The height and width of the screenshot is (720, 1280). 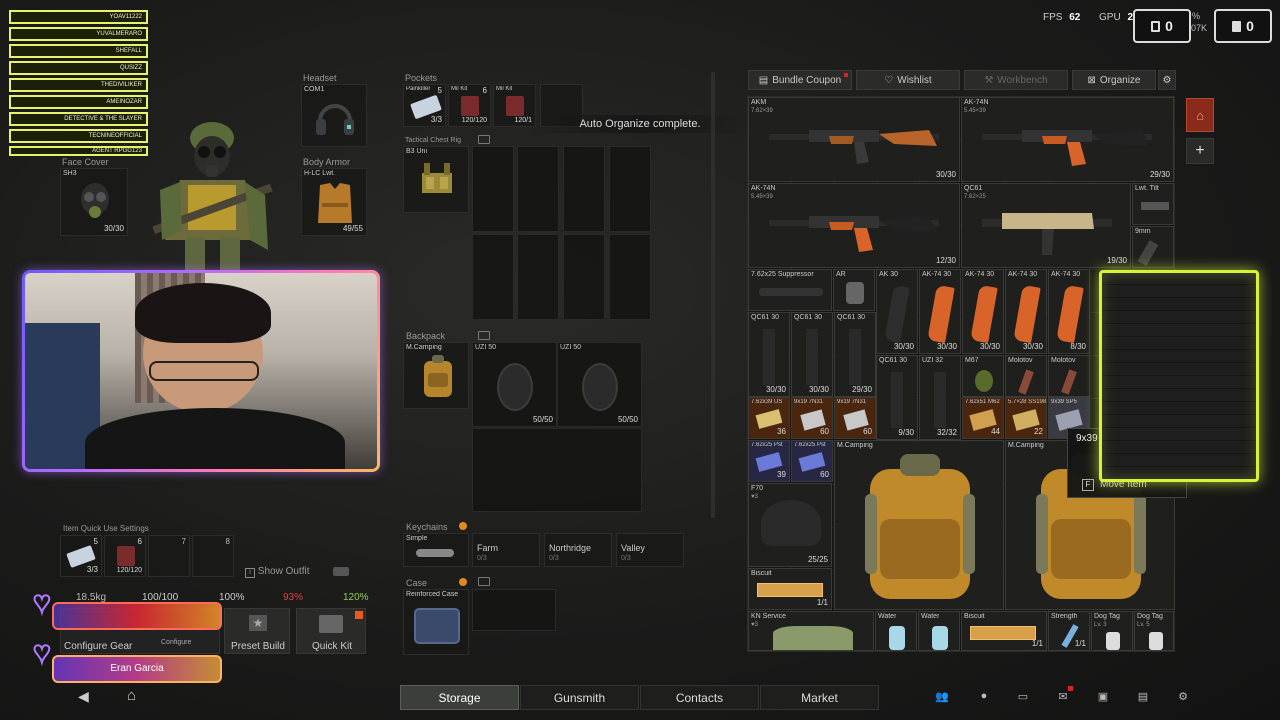 I want to click on case-slot: Reinforced Case, so click(x=436, y=622).